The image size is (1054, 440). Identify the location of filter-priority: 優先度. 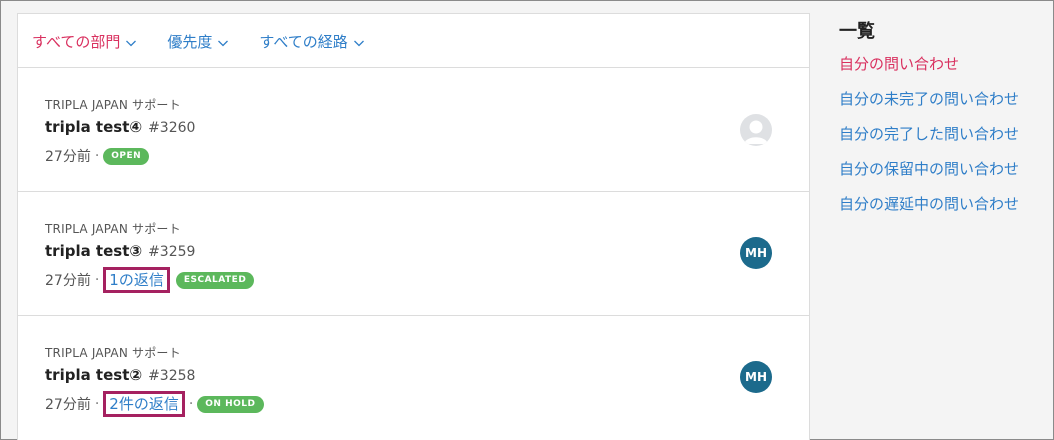
(198, 40).